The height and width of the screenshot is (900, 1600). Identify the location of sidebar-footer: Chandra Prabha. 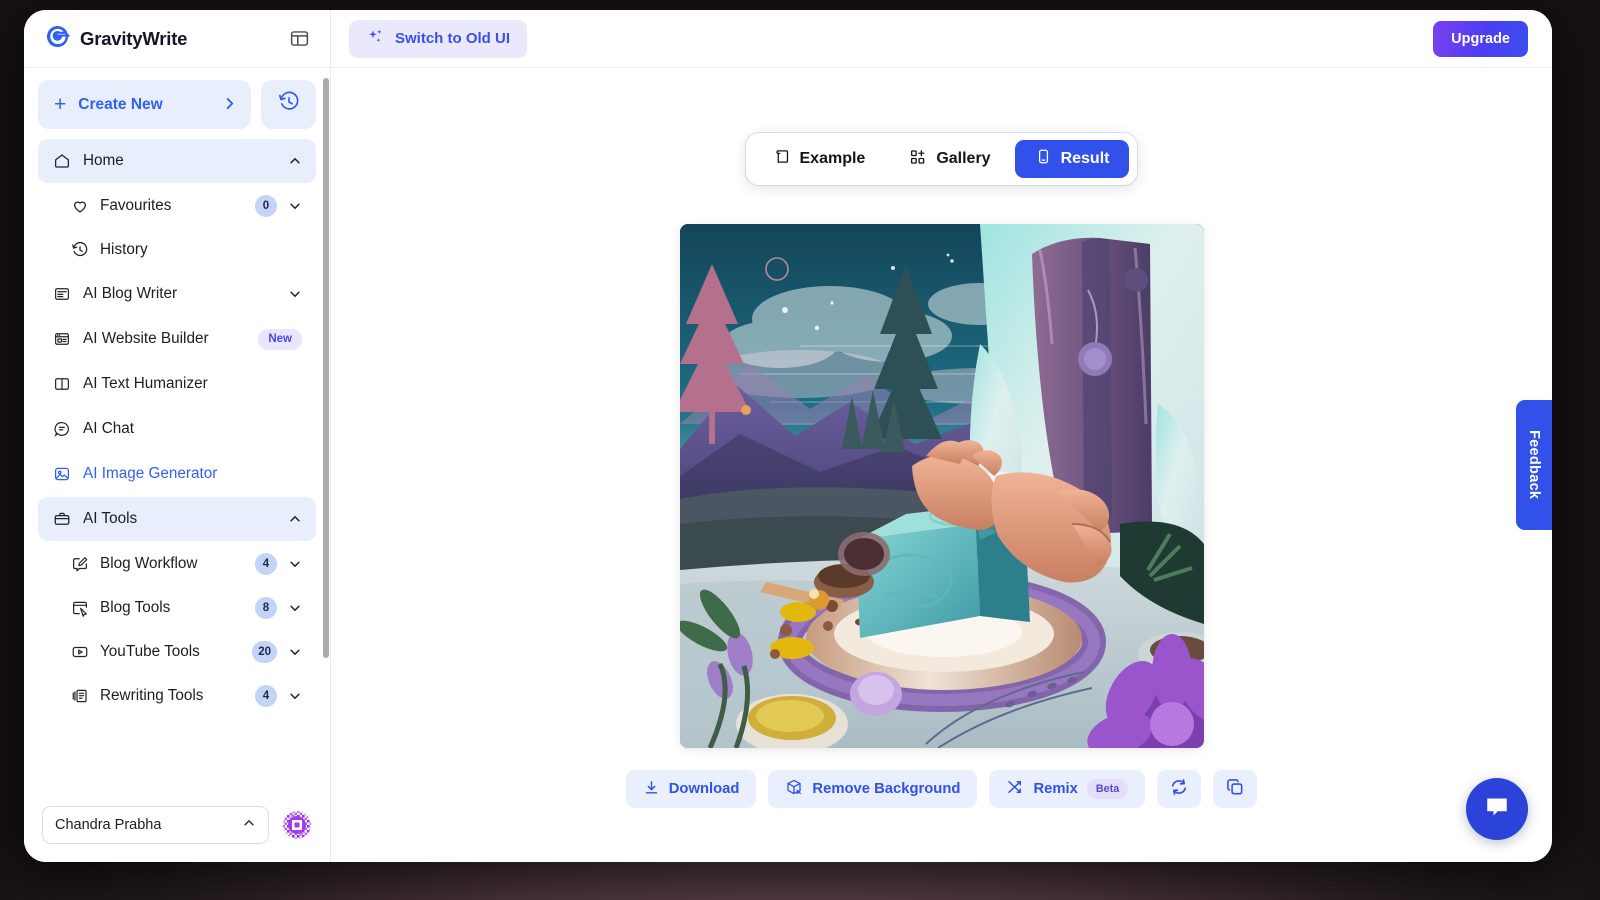
(177, 825).